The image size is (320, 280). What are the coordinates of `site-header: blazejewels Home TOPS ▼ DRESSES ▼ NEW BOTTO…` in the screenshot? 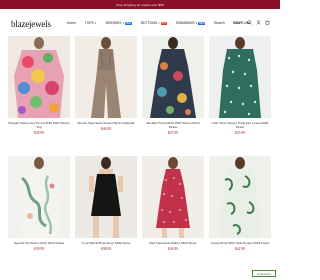 It's located at (140, 23).